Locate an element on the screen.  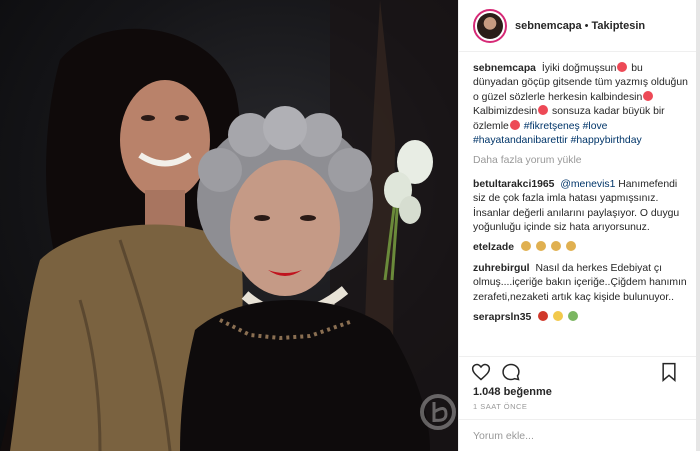
comment-item: seraprsln35 is located at coordinates (580, 318).